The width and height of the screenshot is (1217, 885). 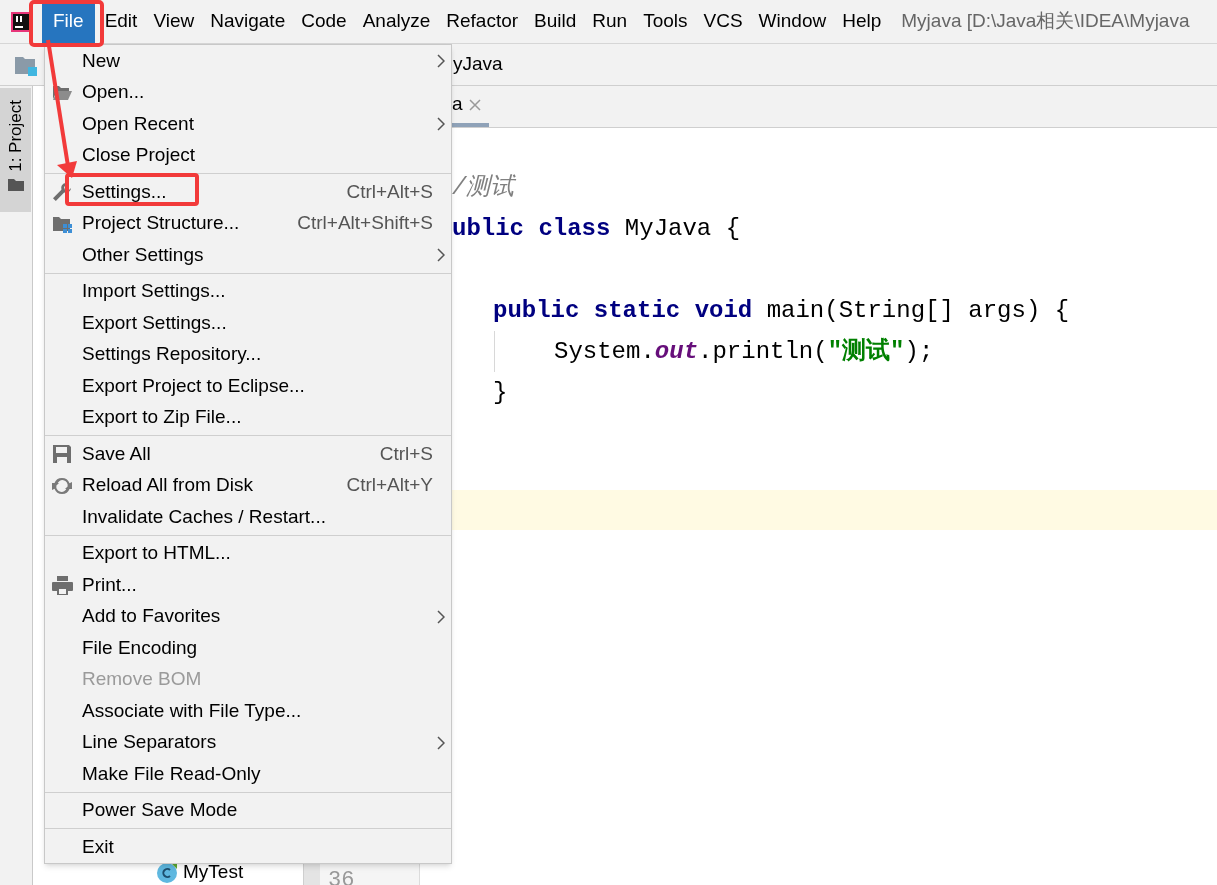 What do you see at coordinates (396, 22) in the screenshot?
I see `menu-bar-item: Analyze` at bounding box center [396, 22].